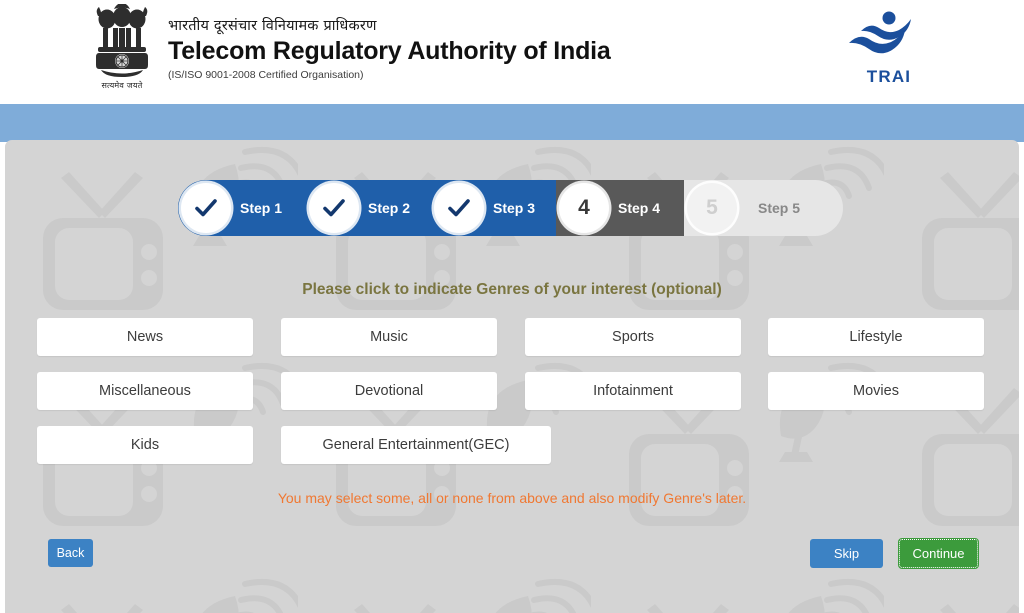 Image resolution: width=1024 pixels, height=613 pixels. I want to click on title-hindi: भारतीय दूरसंचार विनियामक प्राधिकरण, so click(272, 26).